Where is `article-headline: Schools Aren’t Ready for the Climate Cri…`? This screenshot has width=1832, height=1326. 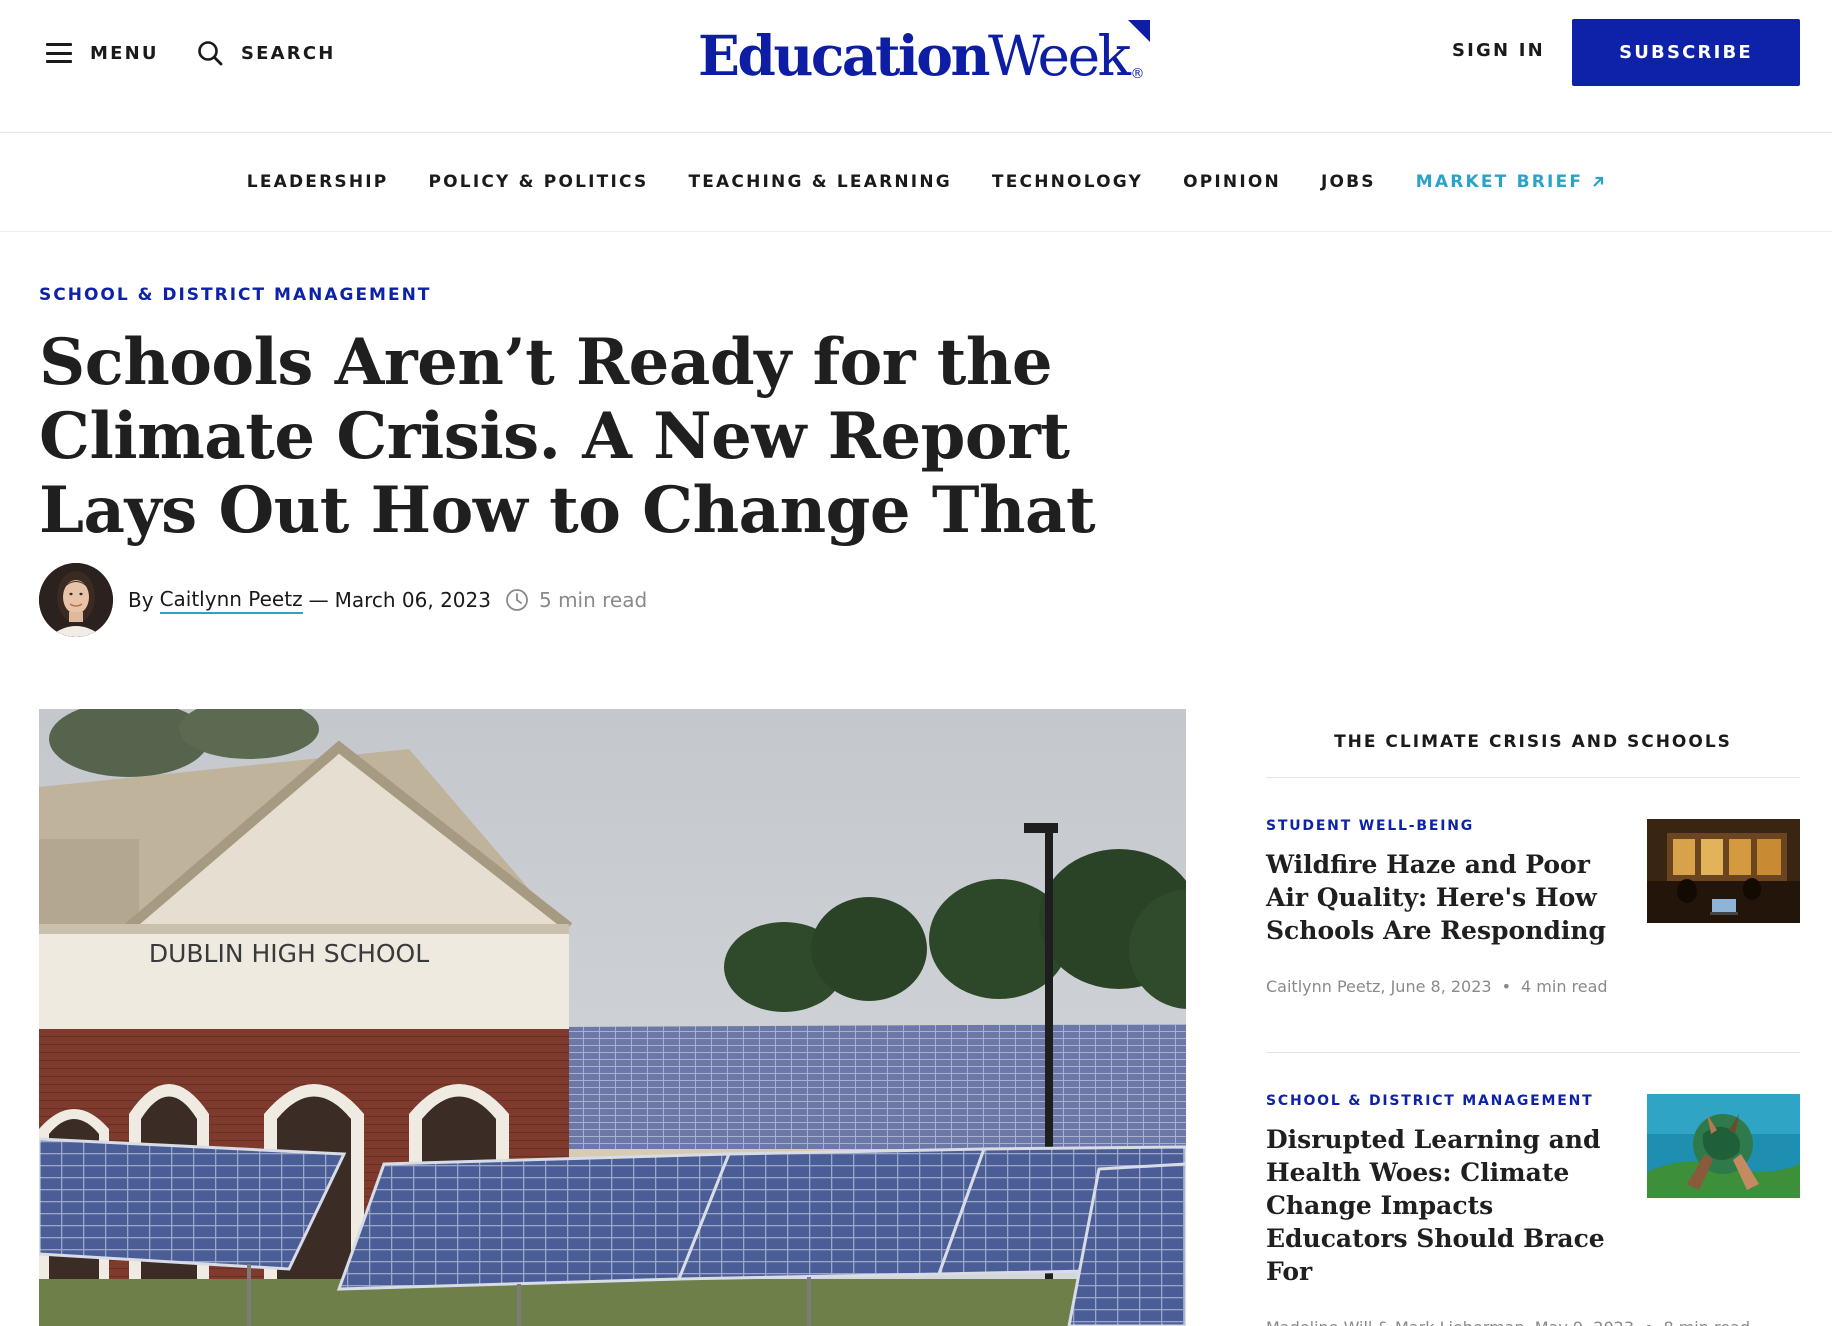 article-headline: Schools Aren’t Ready for the Climate Cri… is located at coordinates (567, 436).